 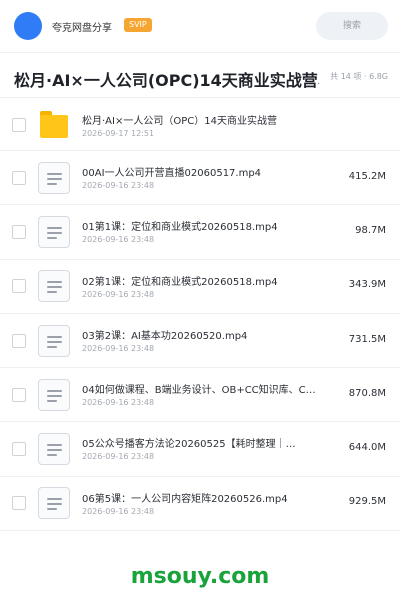 What do you see at coordinates (352, 26) in the screenshot?
I see `search-button: 搜索` at bounding box center [352, 26].